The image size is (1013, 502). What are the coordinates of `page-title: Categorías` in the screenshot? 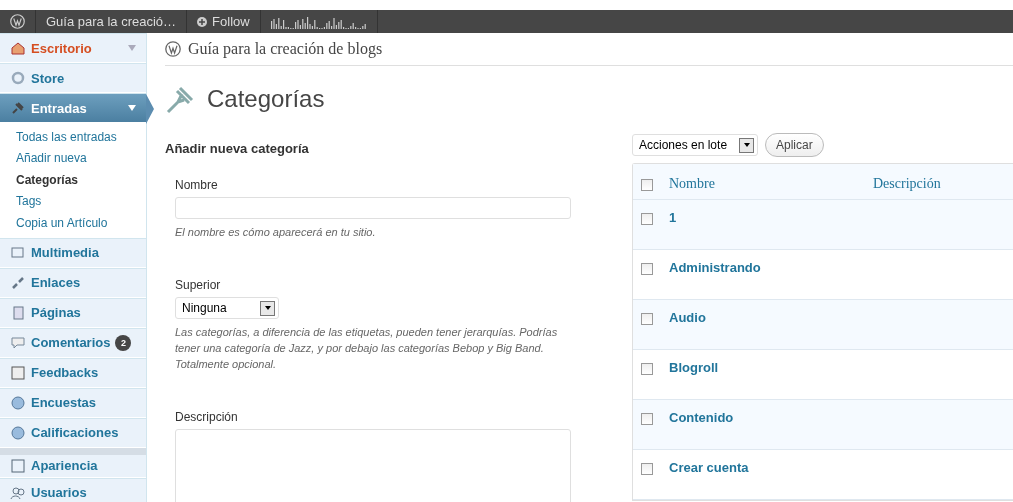 It's located at (266, 98).